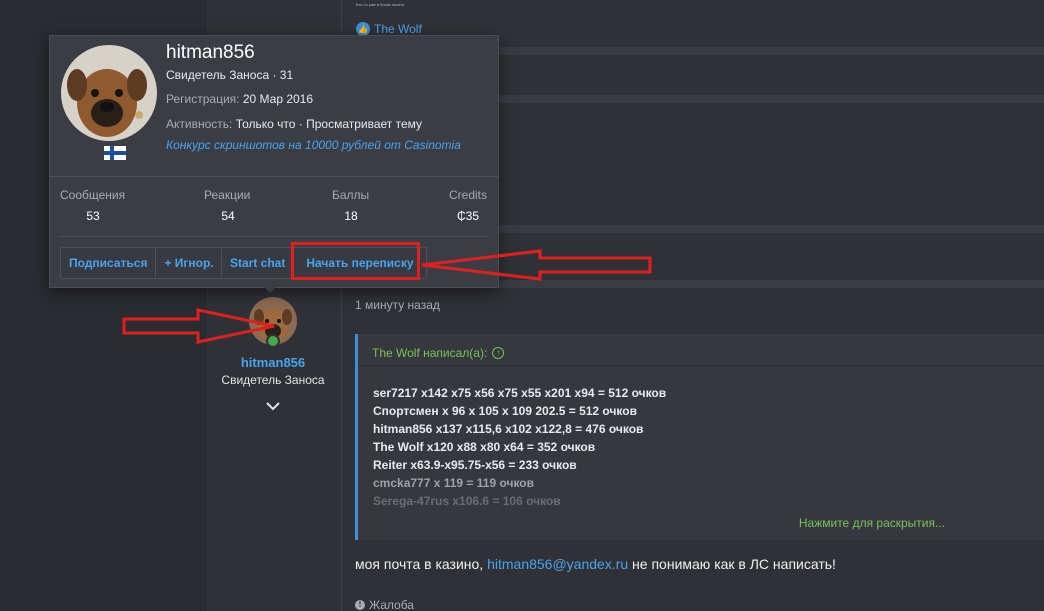 Image resolution: width=1044 pixels, height=611 pixels. Describe the element at coordinates (355, 261) in the screenshot. I see `highlight-box` at that location.